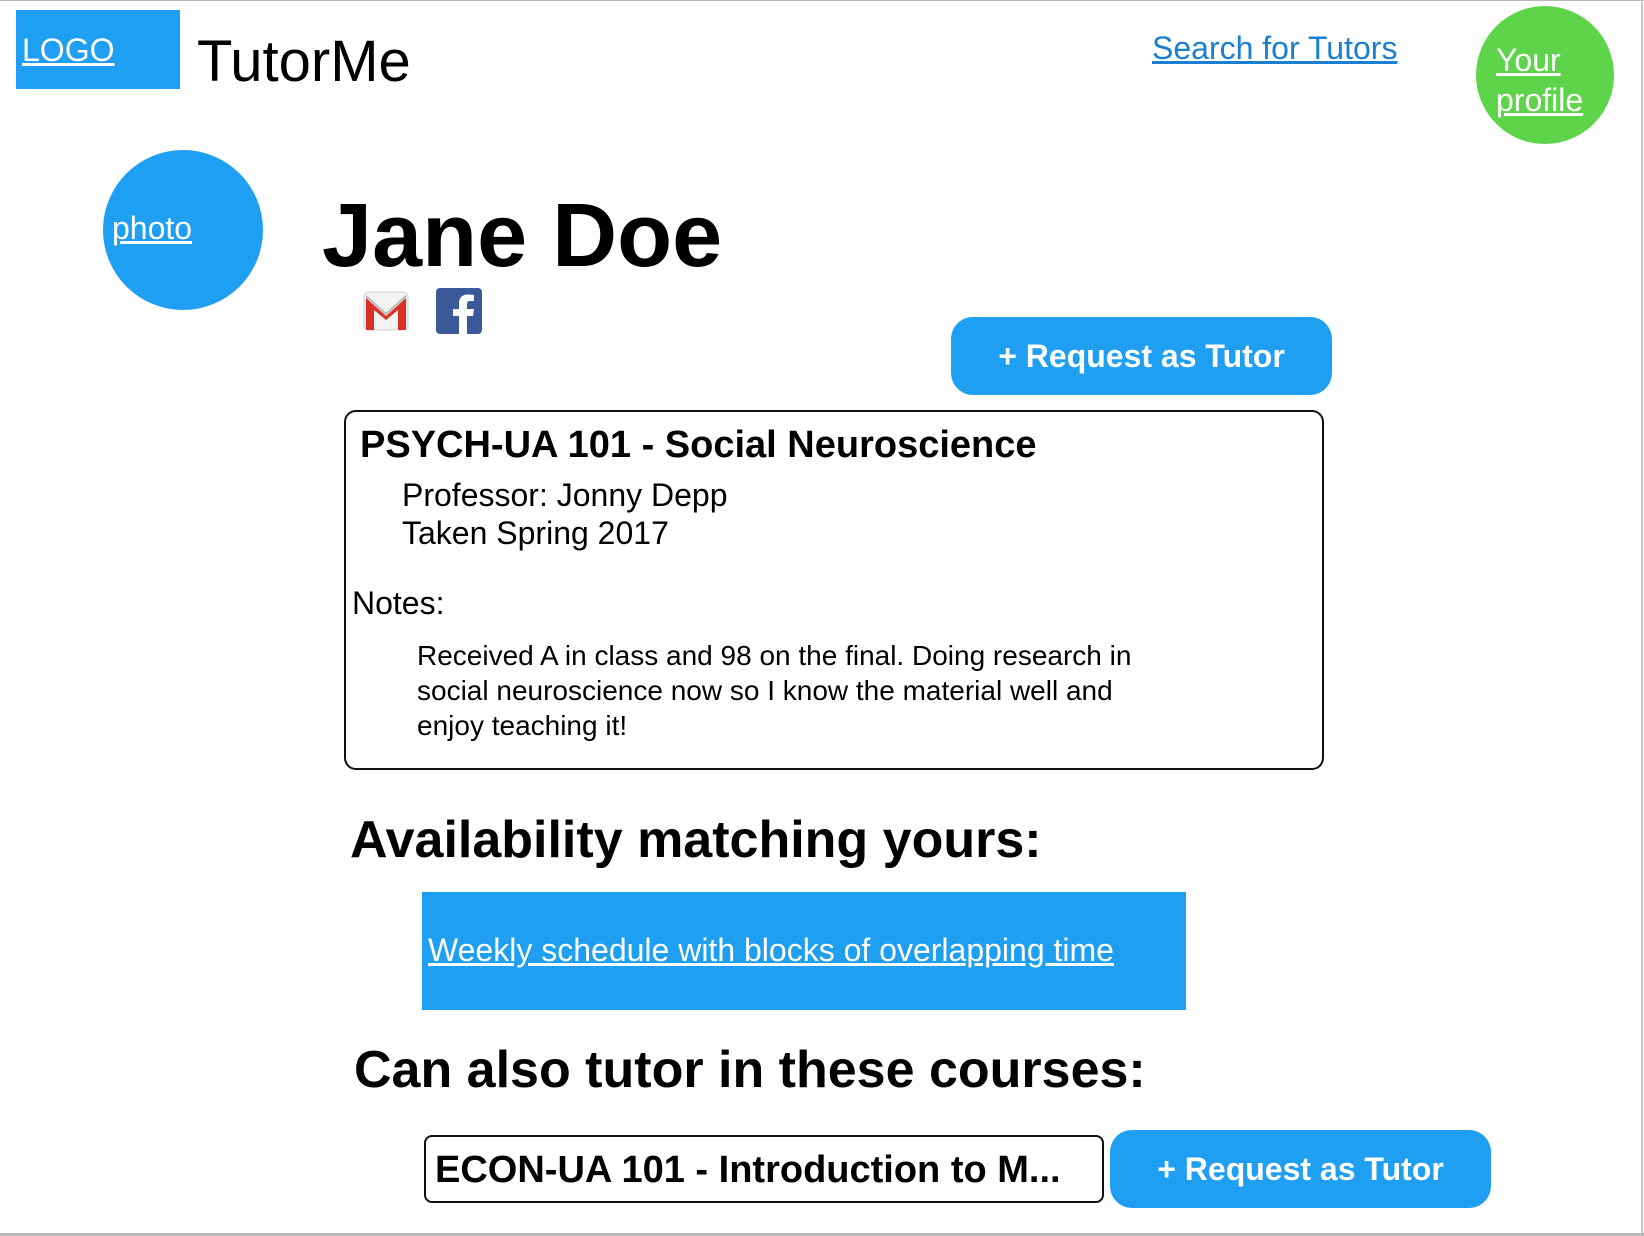  Describe the element at coordinates (68, 50) in the screenshot. I see `logo-link: LOGO` at that location.